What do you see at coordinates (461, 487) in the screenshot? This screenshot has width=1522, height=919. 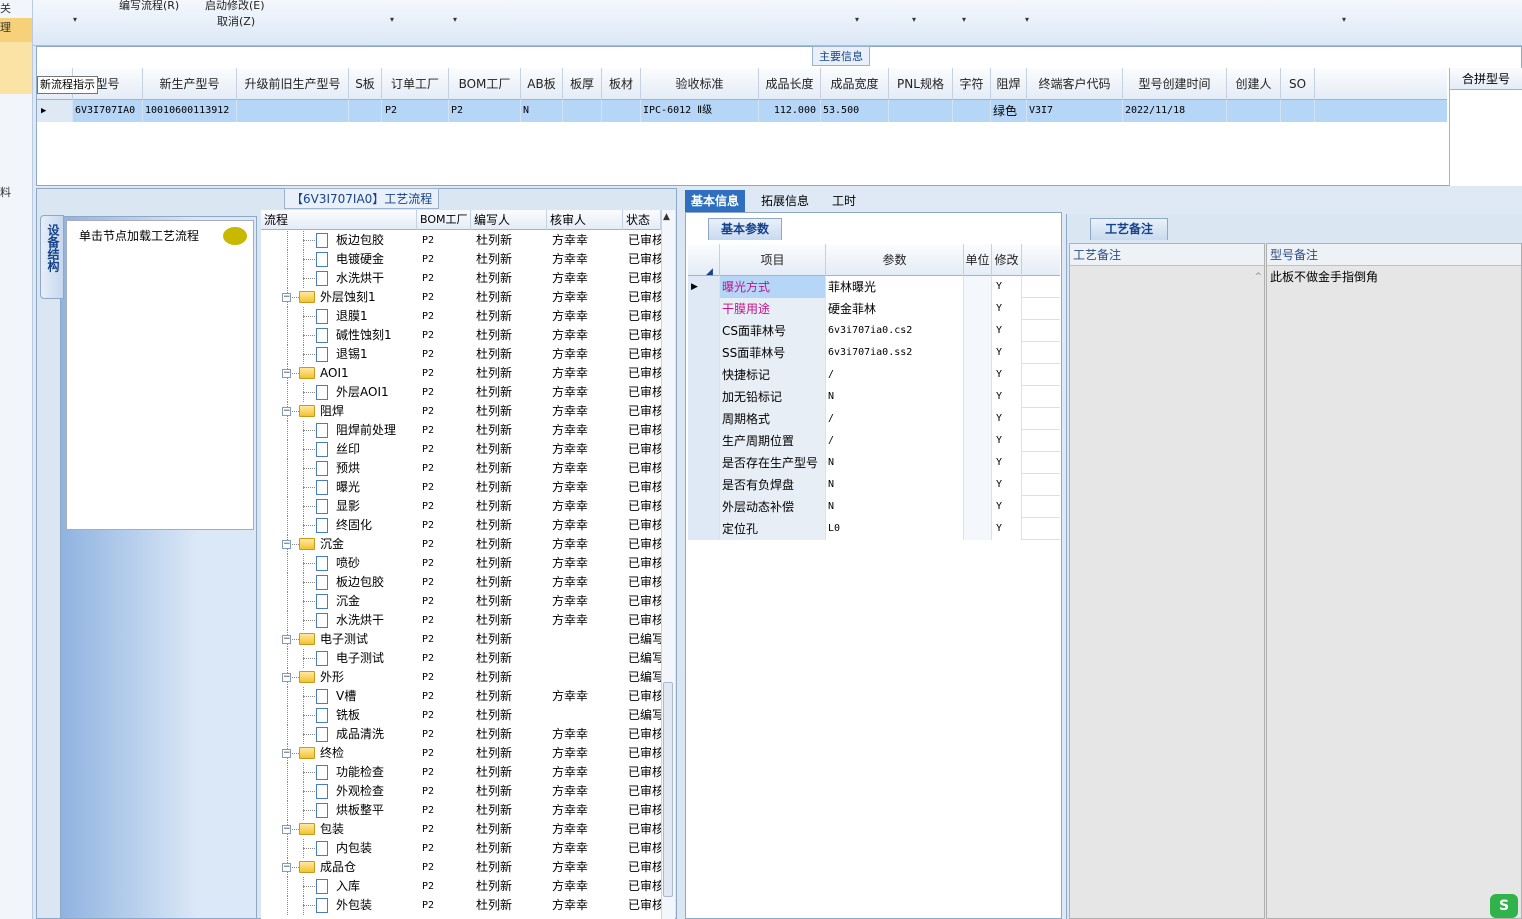 I see `tree-node-row: 曝光 P2 杜列新 方幸幸 已审核` at bounding box center [461, 487].